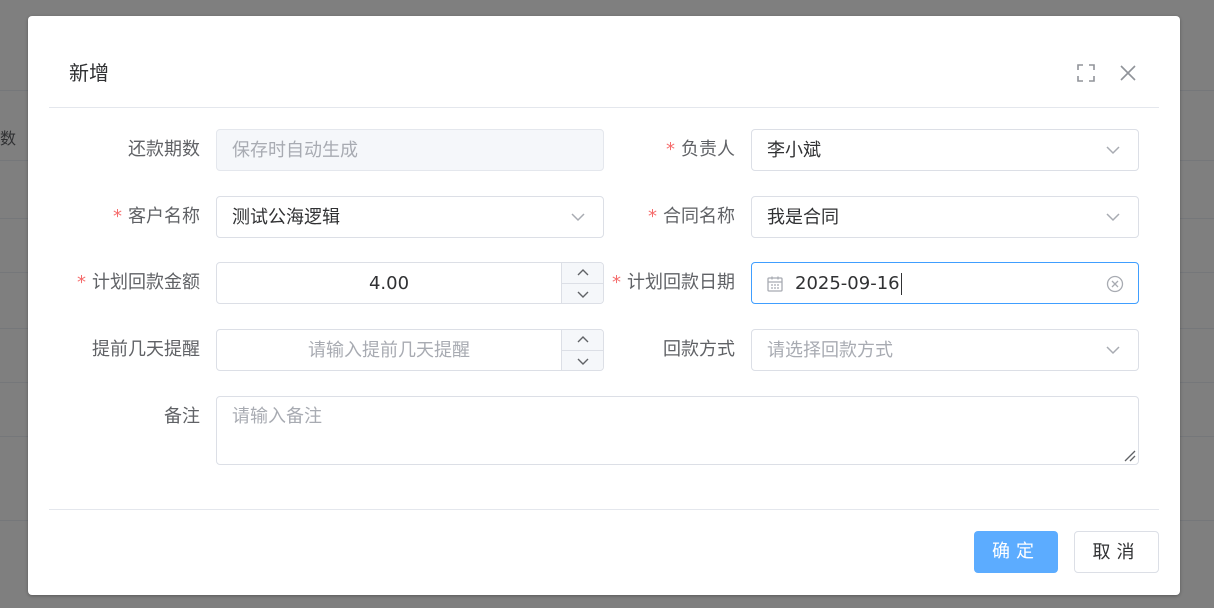  Describe the element at coordinates (691, 216) in the screenshot. I see `contract-label: * 合同名称` at that location.